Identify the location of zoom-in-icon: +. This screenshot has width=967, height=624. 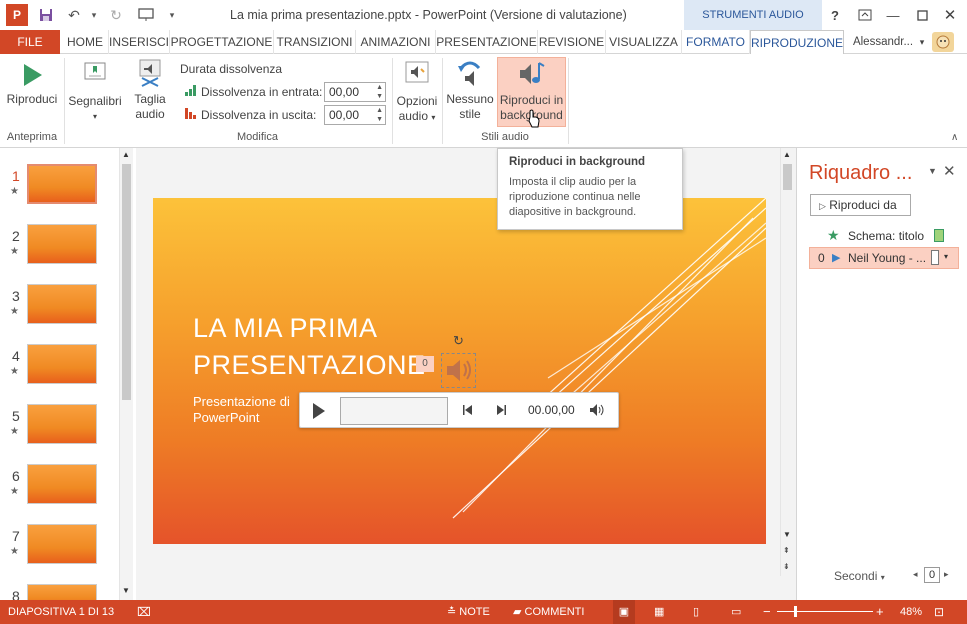
(880, 612).